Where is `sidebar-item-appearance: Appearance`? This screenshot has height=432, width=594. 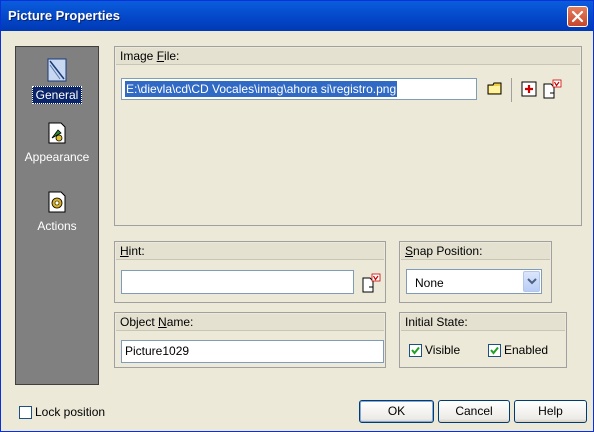 sidebar-item-appearance: Appearance is located at coordinates (57, 142).